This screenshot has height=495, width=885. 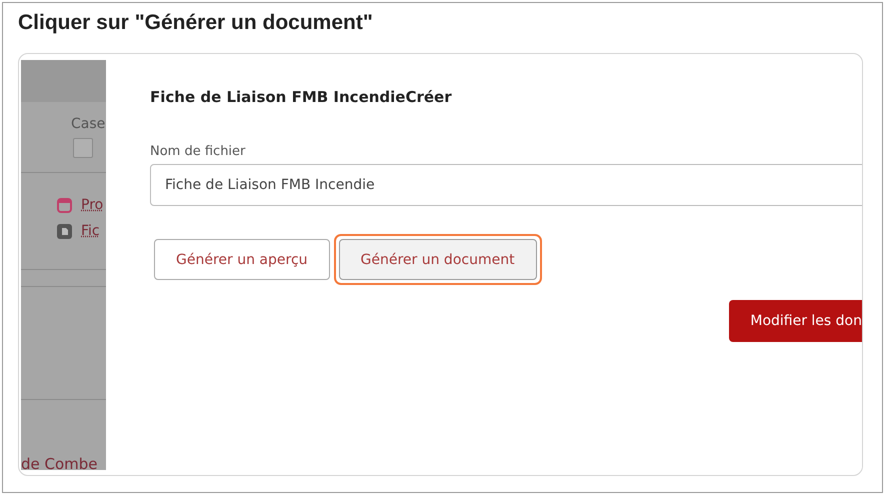 What do you see at coordinates (242, 259) in the screenshot?
I see `generate-button: Générer un aperçu` at bounding box center [242, 259].